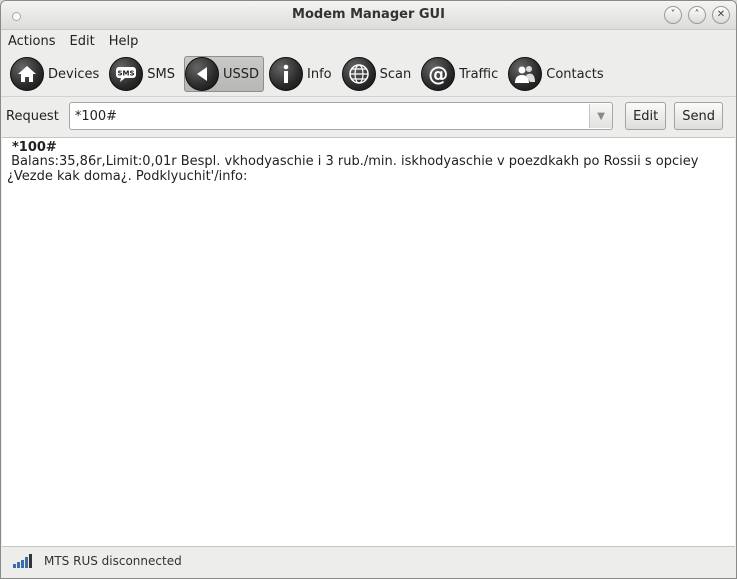 This screenshot has height=579, width=737. I want to click on toolbar-info-label: Info, so click(319, 74).